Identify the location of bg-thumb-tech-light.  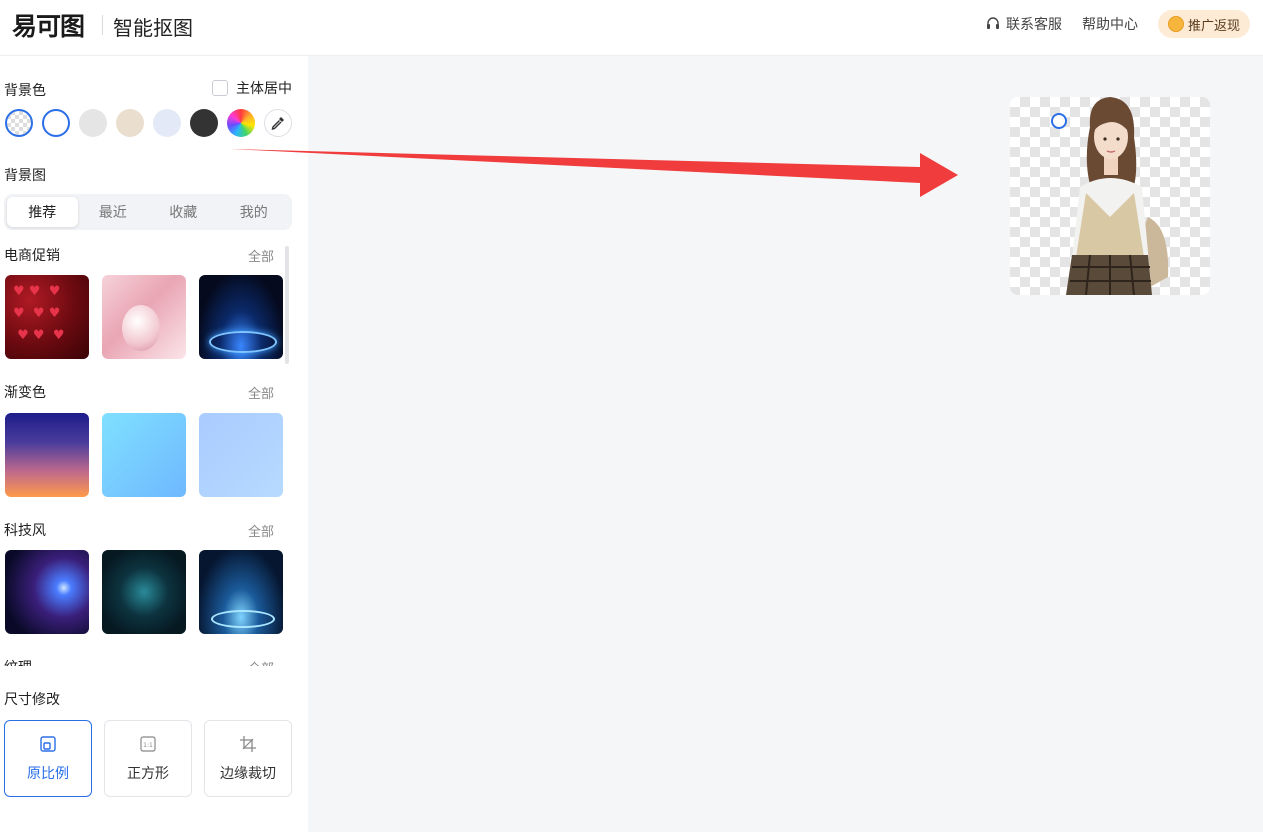
(47, 592).